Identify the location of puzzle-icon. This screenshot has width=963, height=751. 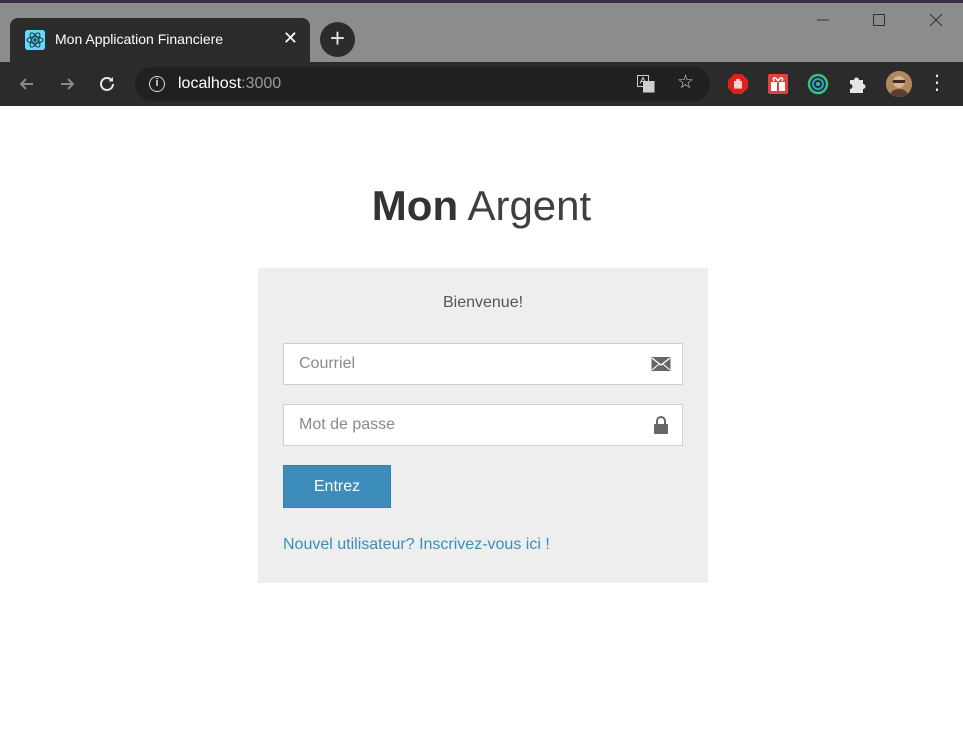
(858, 84).